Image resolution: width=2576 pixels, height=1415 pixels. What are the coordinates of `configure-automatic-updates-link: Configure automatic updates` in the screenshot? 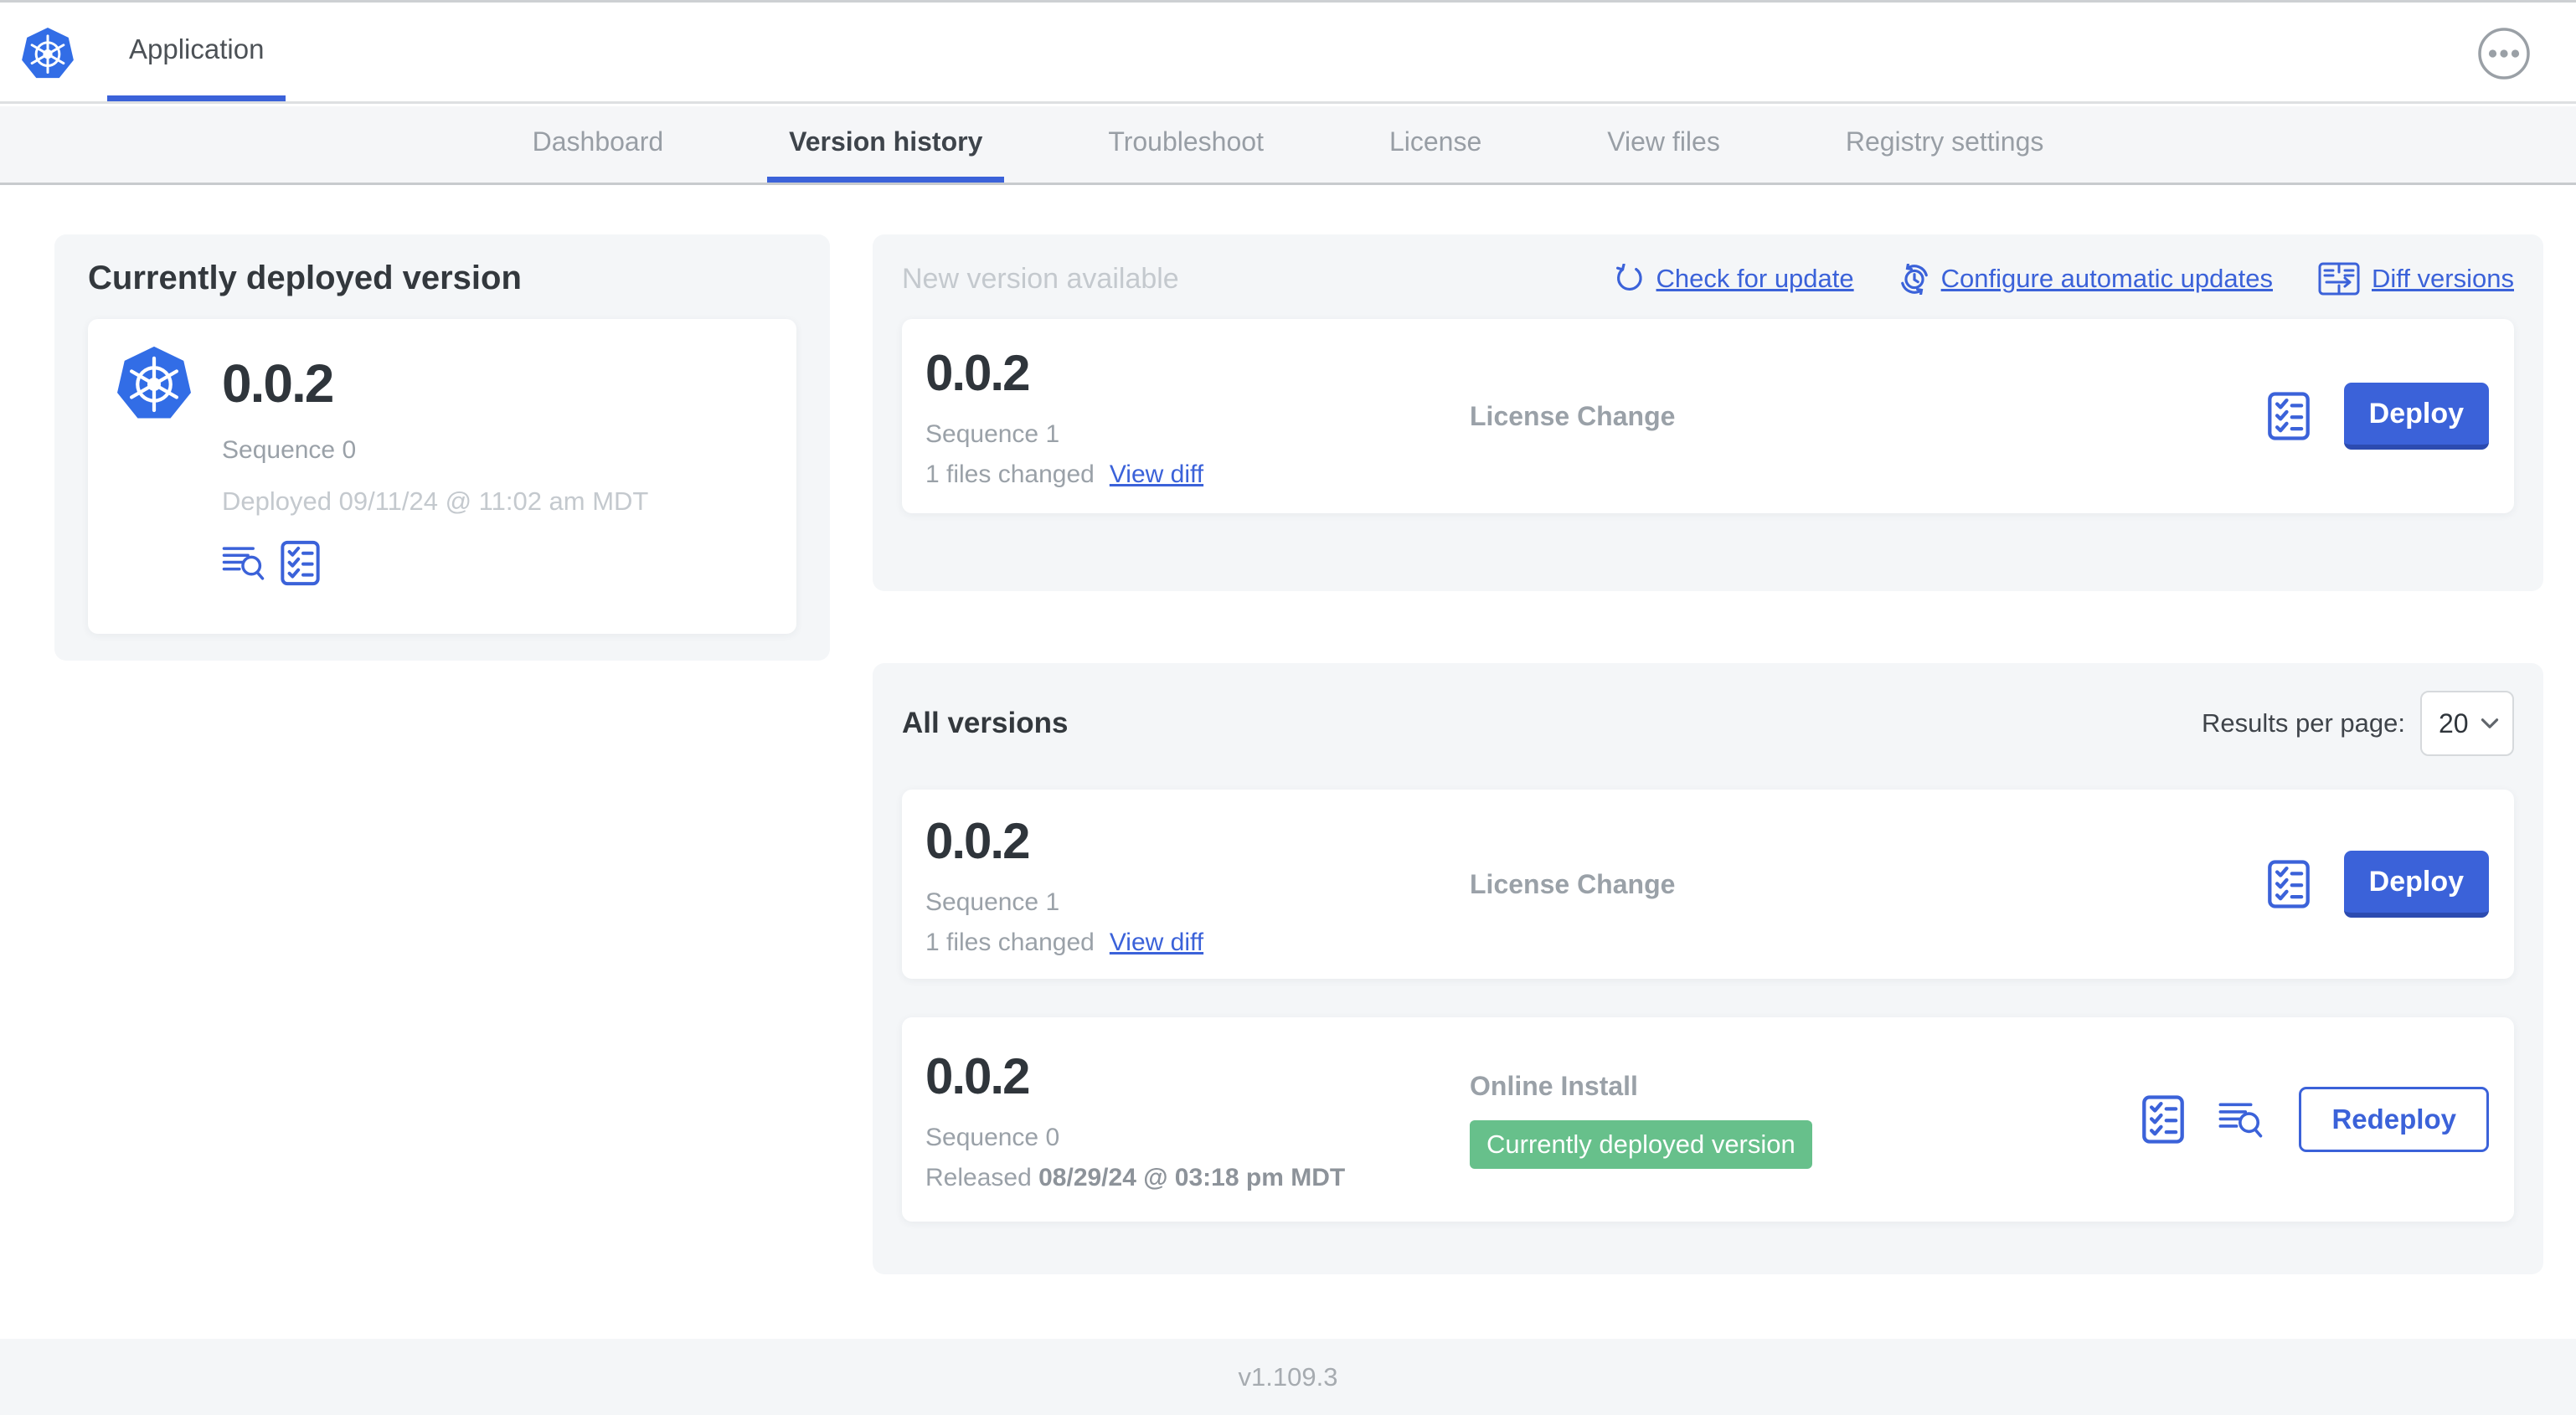 It's located at (2086, 279).